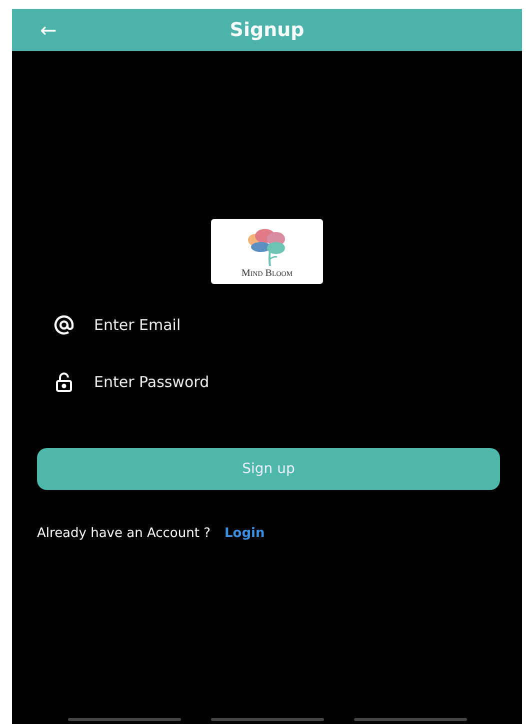  I want to click on email-field: Enter Email, so click(214, 325).